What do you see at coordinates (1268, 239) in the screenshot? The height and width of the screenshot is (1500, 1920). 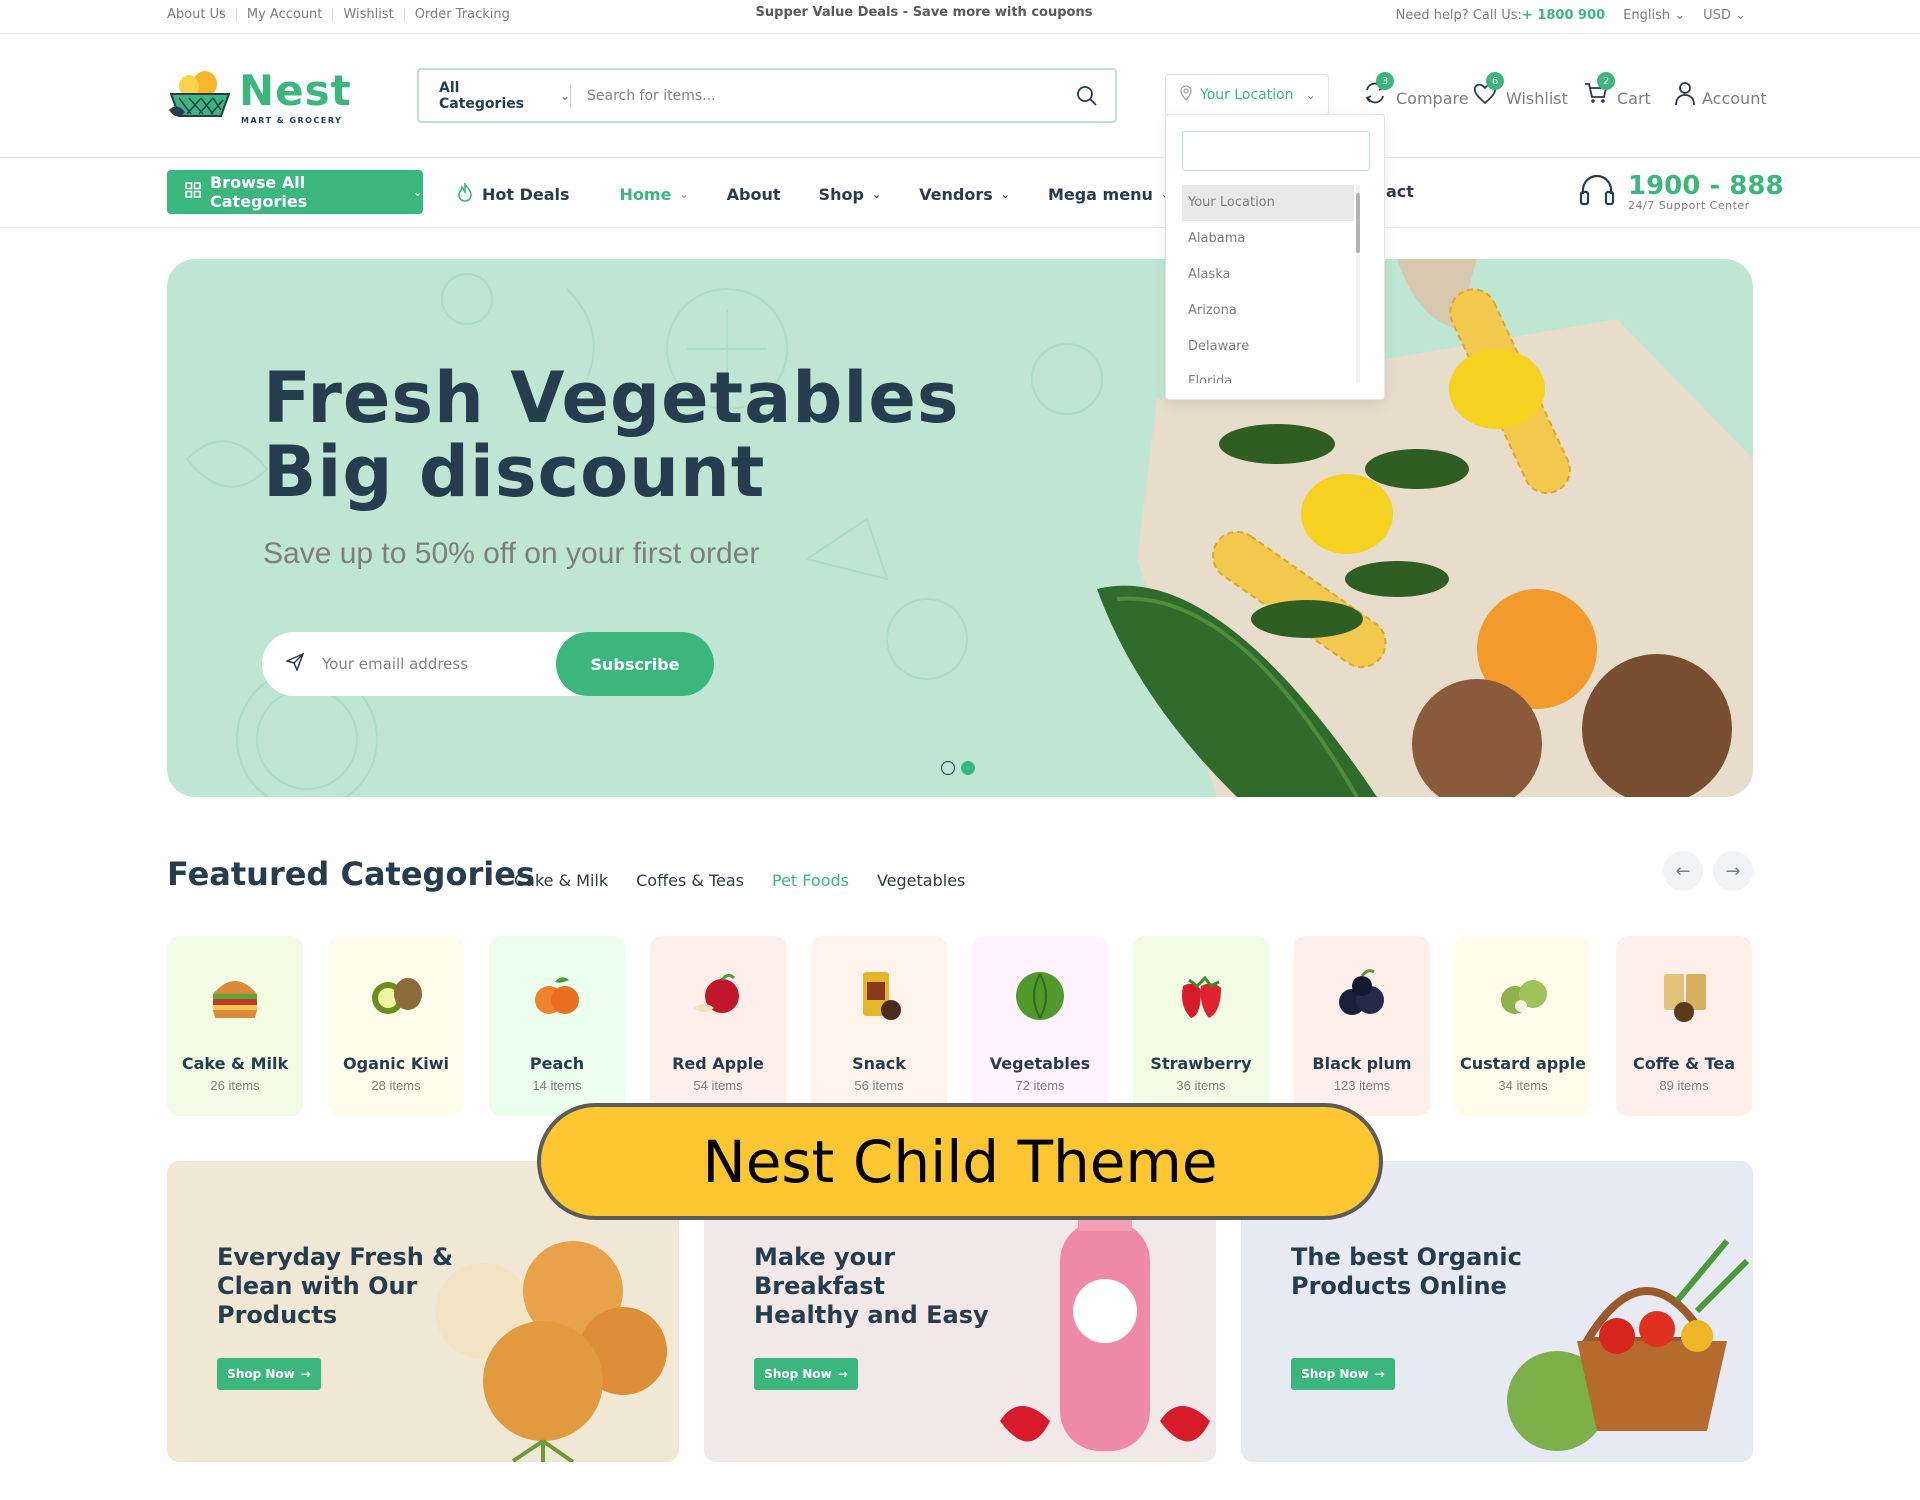 I see `location-option: Alabama` at bounding box center [1268, 239].